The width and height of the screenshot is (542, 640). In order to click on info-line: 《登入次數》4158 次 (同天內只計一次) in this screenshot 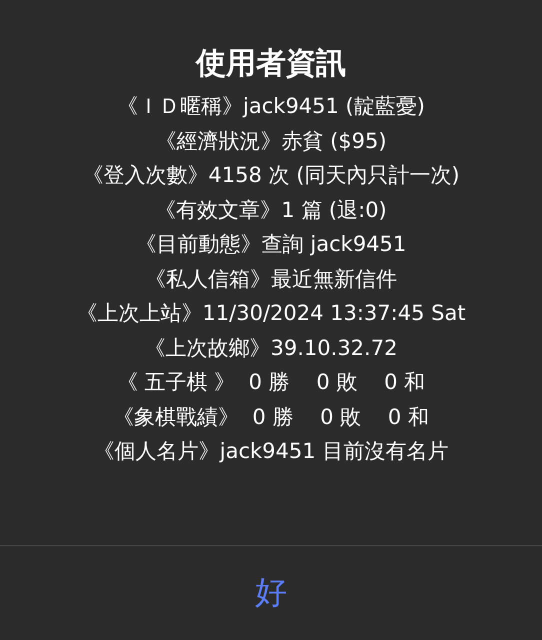, I will do `click(271, 175)`.